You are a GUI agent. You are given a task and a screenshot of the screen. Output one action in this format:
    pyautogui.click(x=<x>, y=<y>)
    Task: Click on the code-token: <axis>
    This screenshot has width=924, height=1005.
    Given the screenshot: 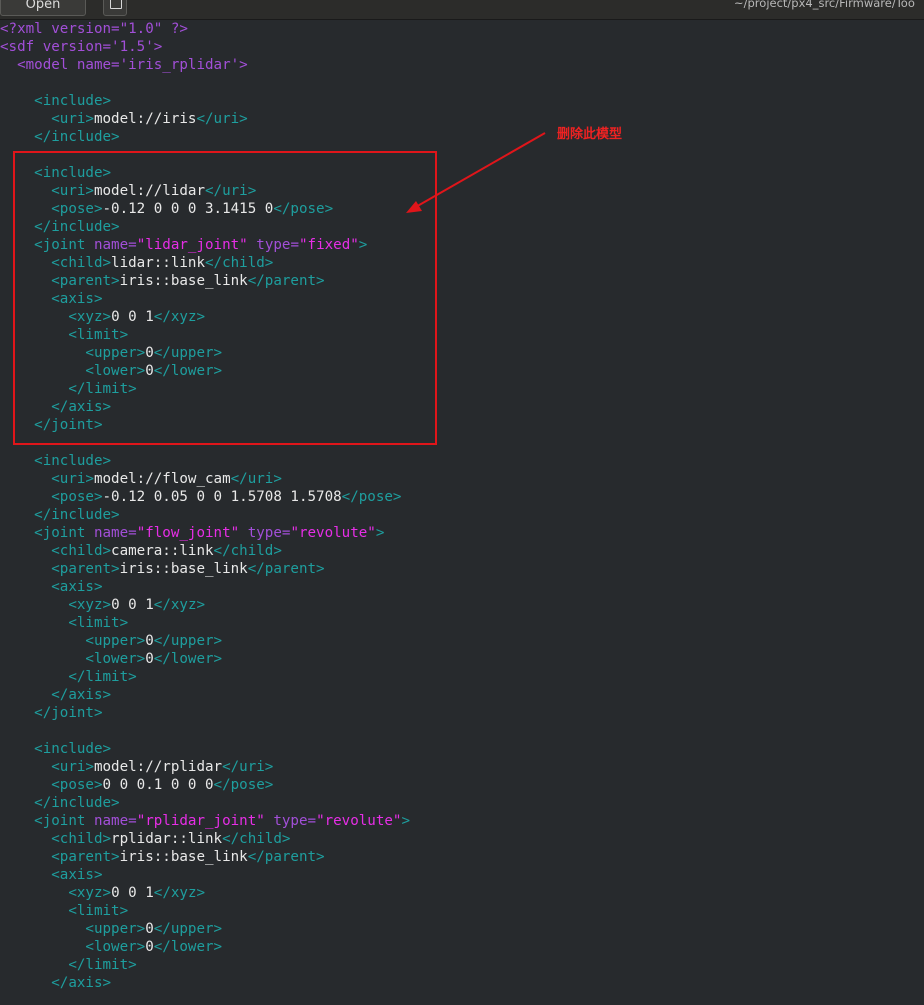 What is the action you would take?
    pyautogui.click(x=77, y=875)
    